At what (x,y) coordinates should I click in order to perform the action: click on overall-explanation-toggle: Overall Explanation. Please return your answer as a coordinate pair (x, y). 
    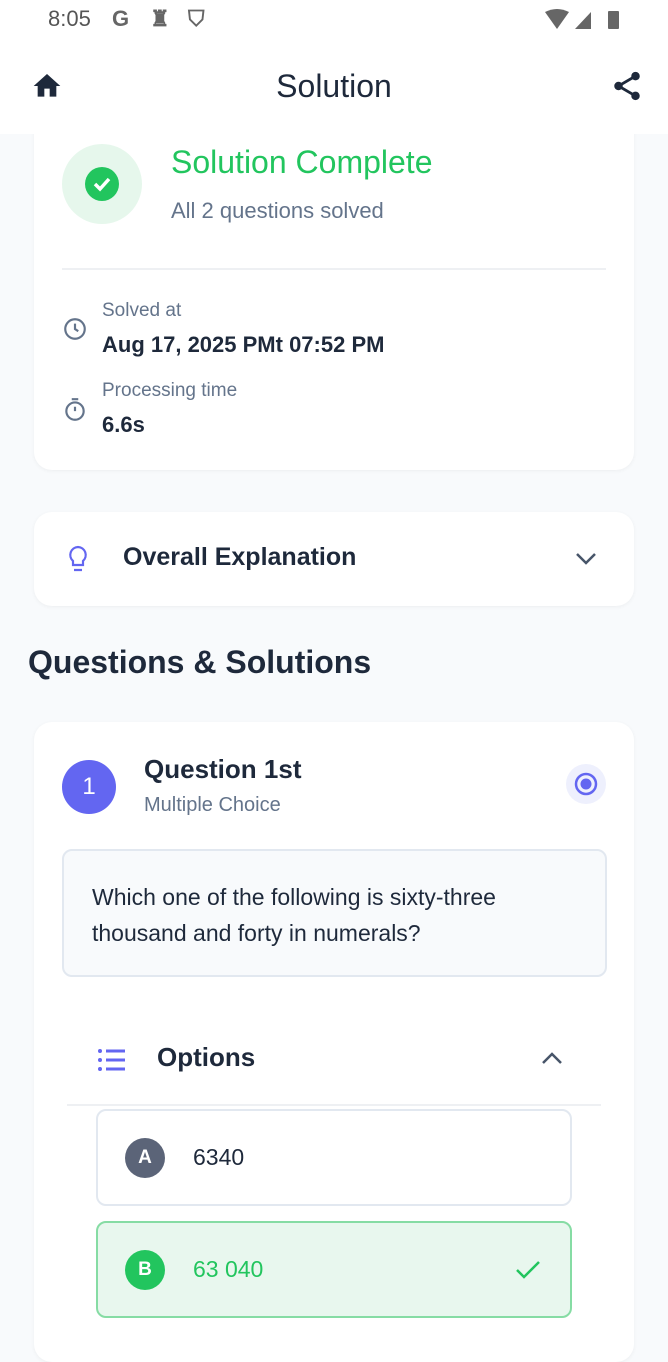
    Looking at the image, I should click on (334, 559).